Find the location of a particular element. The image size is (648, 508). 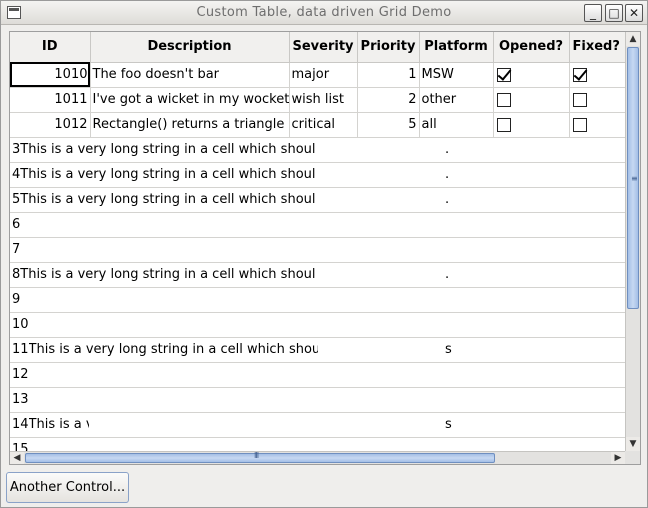

cell-priority: 2 is located at coordinates (388, 100).